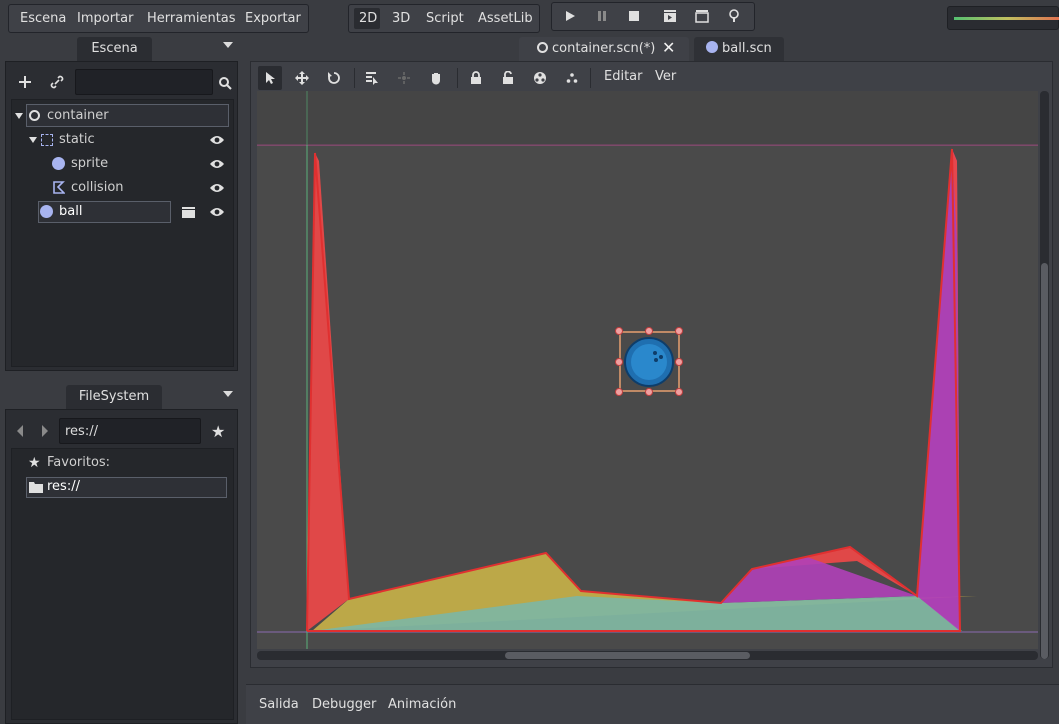  I want to click on handle-bottom, so click(649, 392).